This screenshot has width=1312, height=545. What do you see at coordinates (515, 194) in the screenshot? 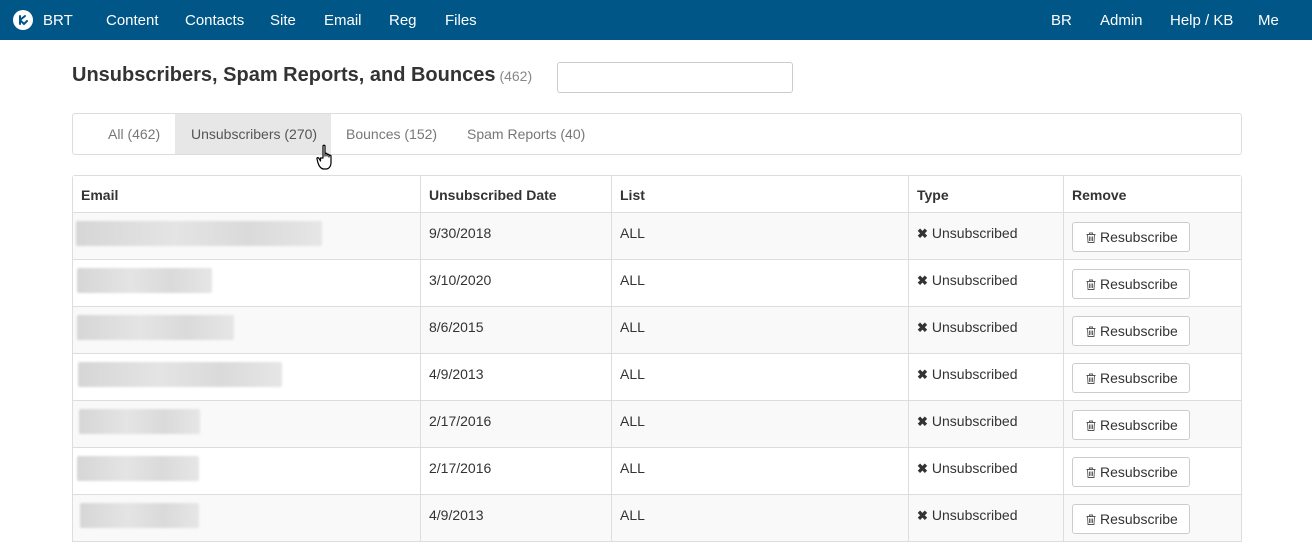
I see `column-header-date: Unsubscribed Date` at bounding box center [515, 194].